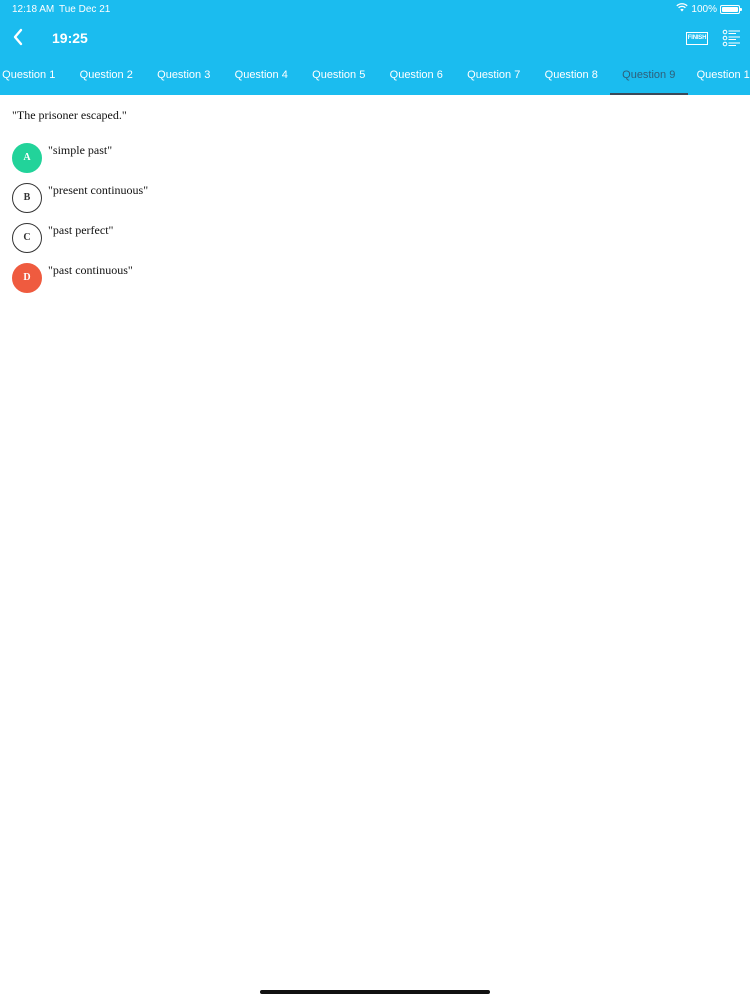 The image size is (750, 1000). What do you see at coordinates (69, 115) in the screenshot?
I see `question-text: "The prisoner escaped."` at bounding box center [69, 115].